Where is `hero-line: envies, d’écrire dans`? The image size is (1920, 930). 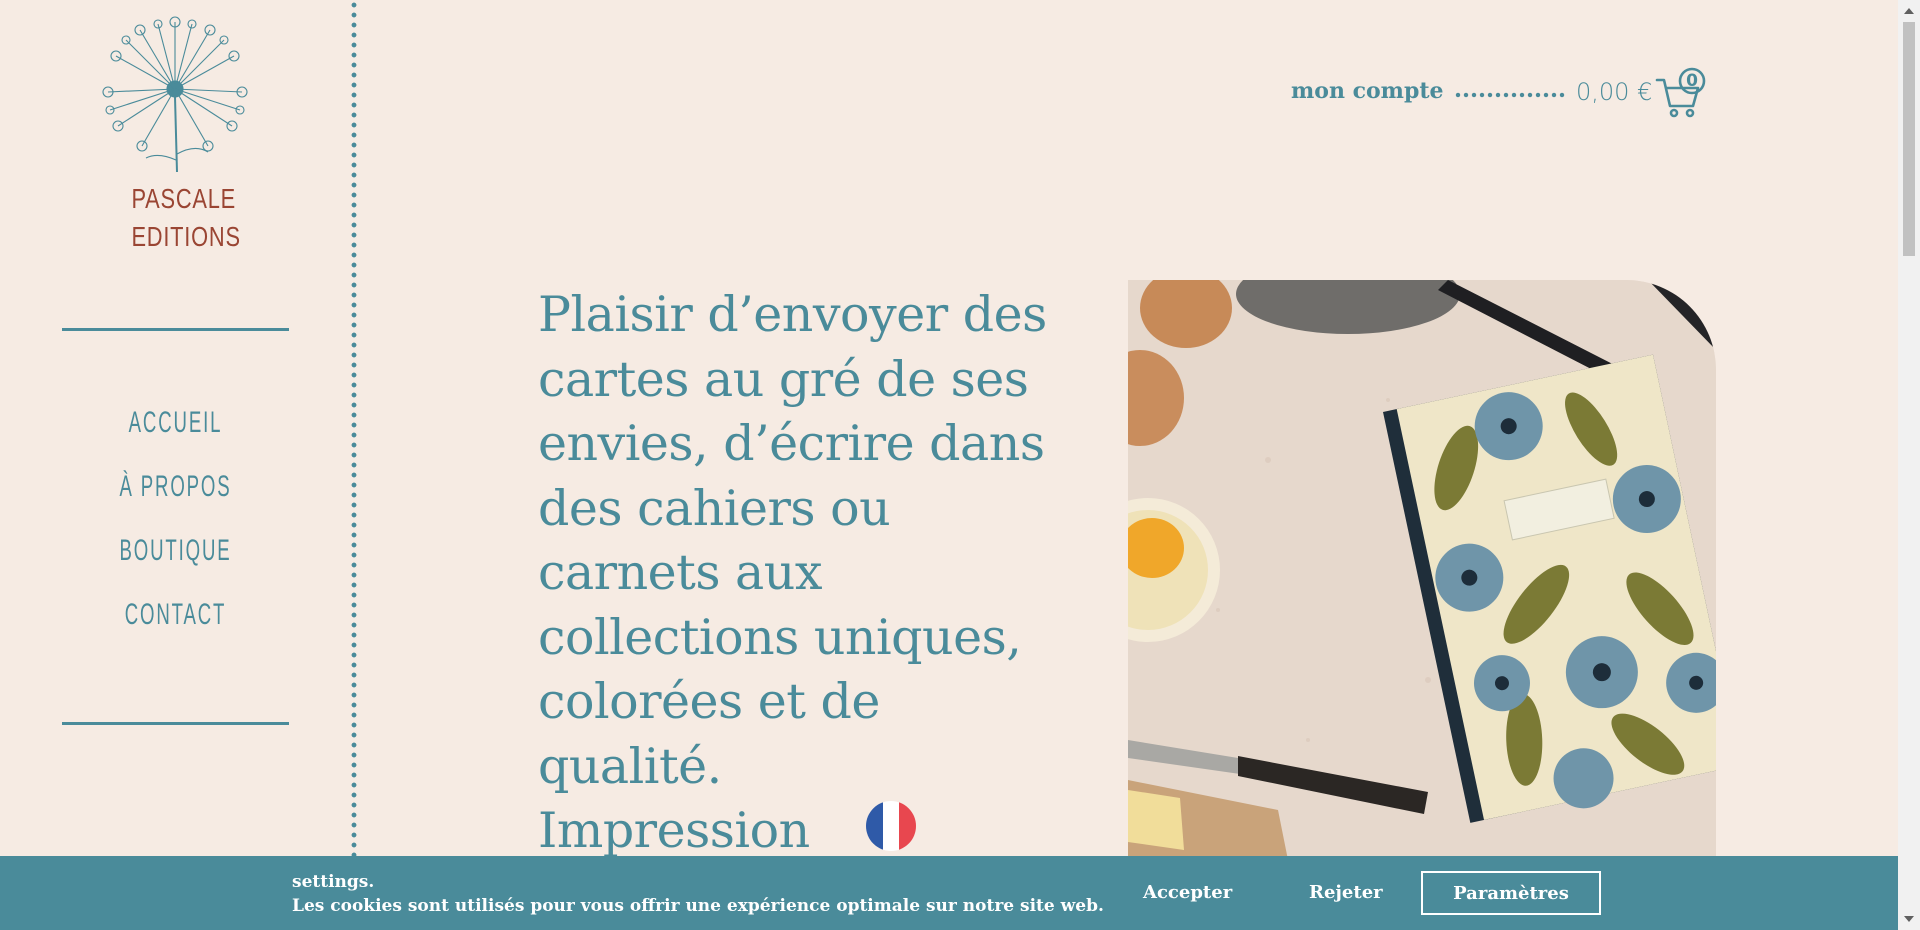 hero-line: envies, d’écrire dans is located at coordinates (791, 443).